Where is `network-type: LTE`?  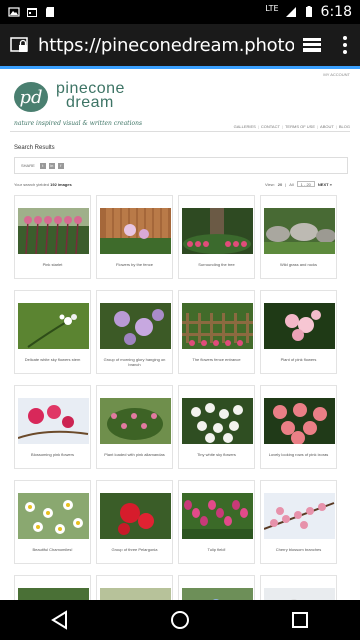
network-type: LTE is located at coordinates (272, 8).